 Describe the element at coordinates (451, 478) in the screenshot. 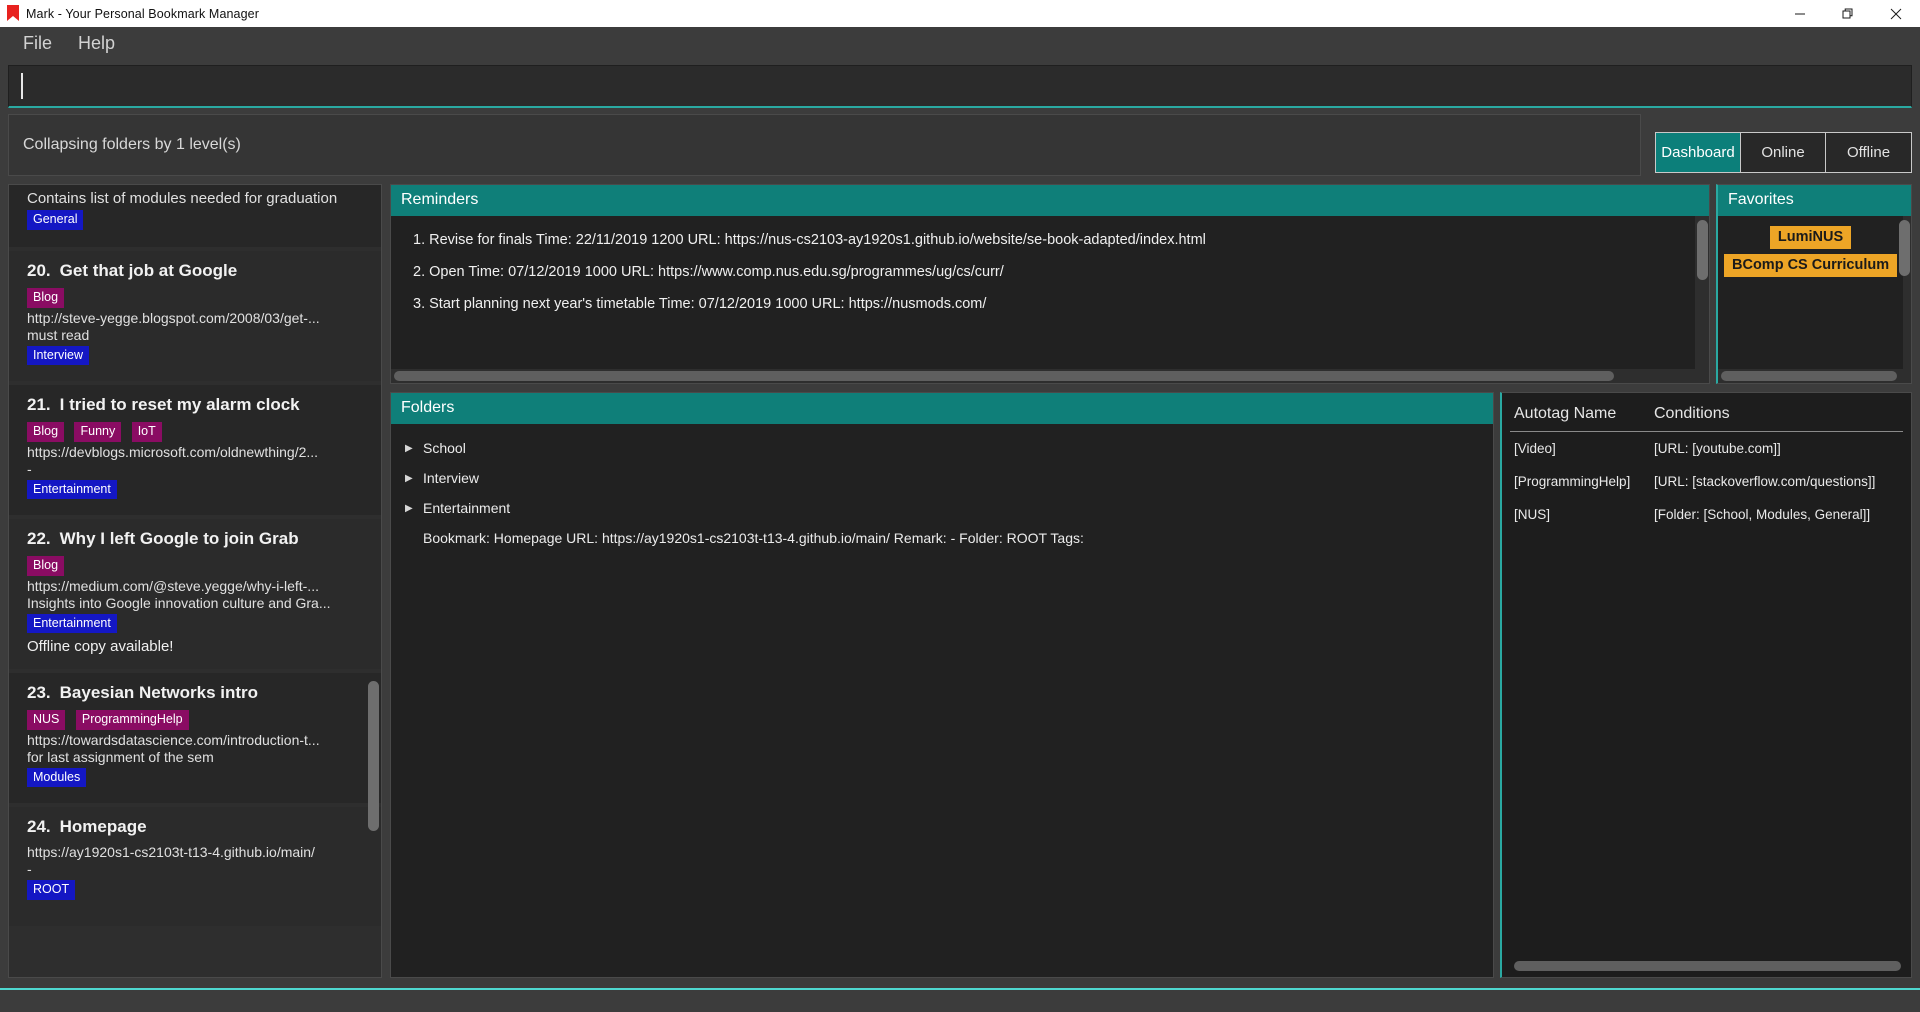

I see `tree-node-label: Interview` at that location.